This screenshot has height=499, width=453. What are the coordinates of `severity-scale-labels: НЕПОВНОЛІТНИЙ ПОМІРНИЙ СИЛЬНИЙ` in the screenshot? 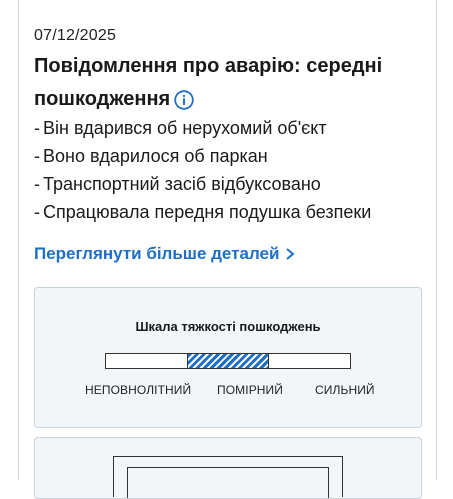 It's located at (230, 391).